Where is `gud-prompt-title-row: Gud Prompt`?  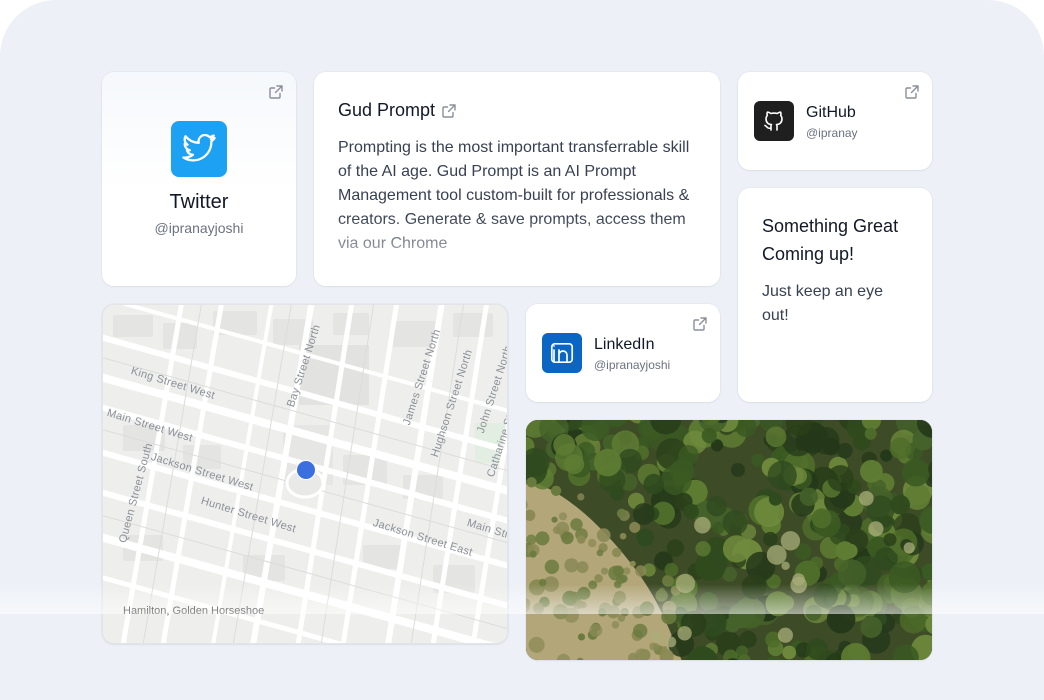 gud-prompt-title-row: Gud Prompt is located at coordinates (397, 110).